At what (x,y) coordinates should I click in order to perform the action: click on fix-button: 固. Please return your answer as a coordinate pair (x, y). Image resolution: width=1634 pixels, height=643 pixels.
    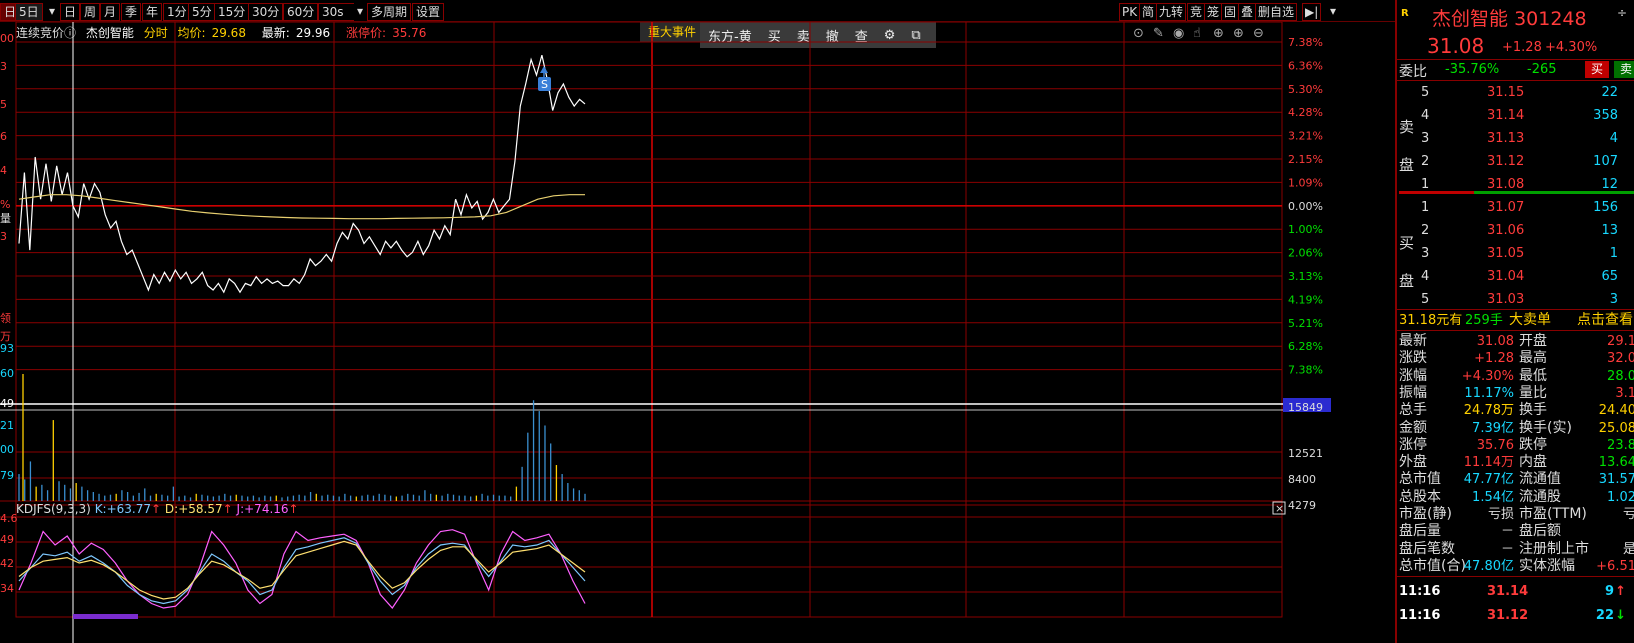
    Looking at the image, I should click on (1230, 12).